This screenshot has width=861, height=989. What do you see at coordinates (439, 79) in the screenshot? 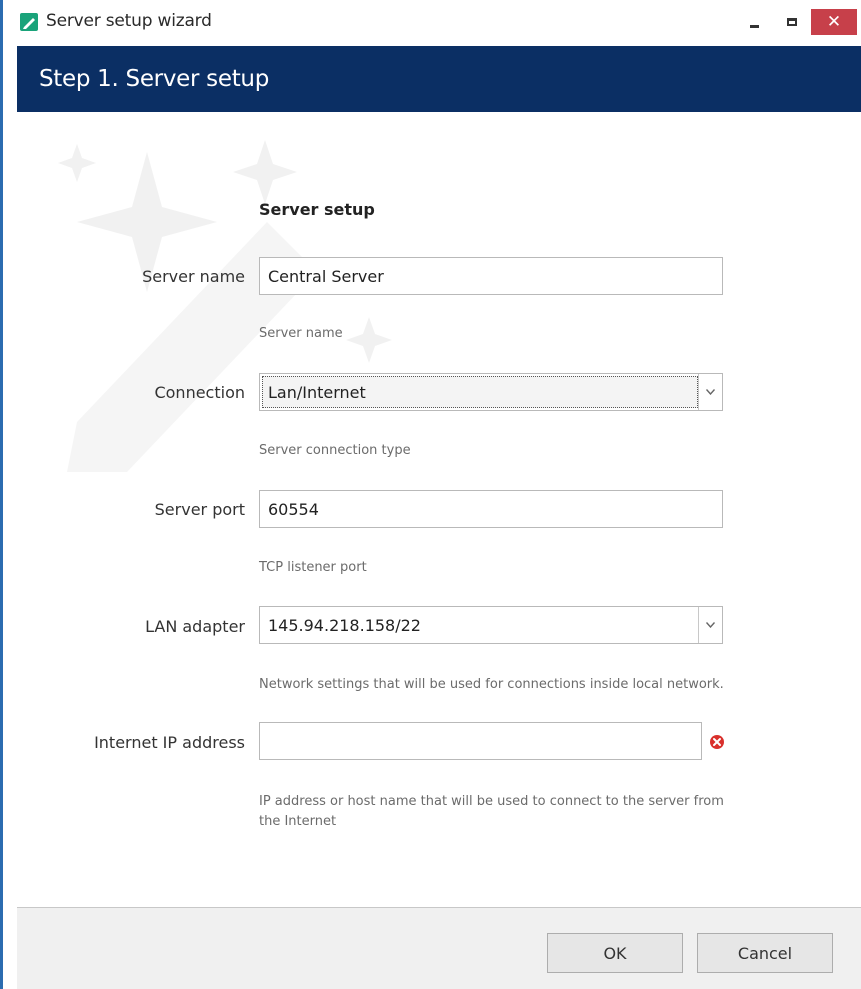
I see `wizard-step-header: Step 1. Server setup` at bounding box center [439, 79].